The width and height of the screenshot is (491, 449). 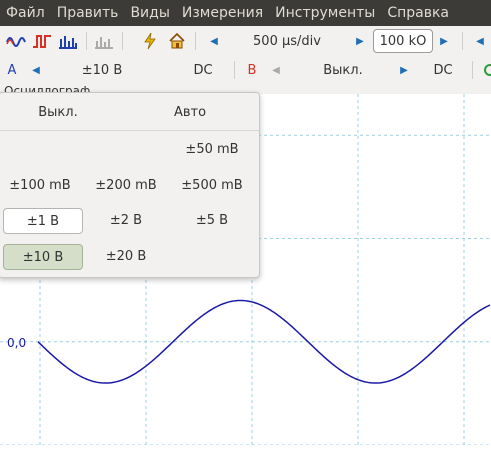 I want to click on timebase-increase-arrow-icon: ▶, so click(x=360, y=41).